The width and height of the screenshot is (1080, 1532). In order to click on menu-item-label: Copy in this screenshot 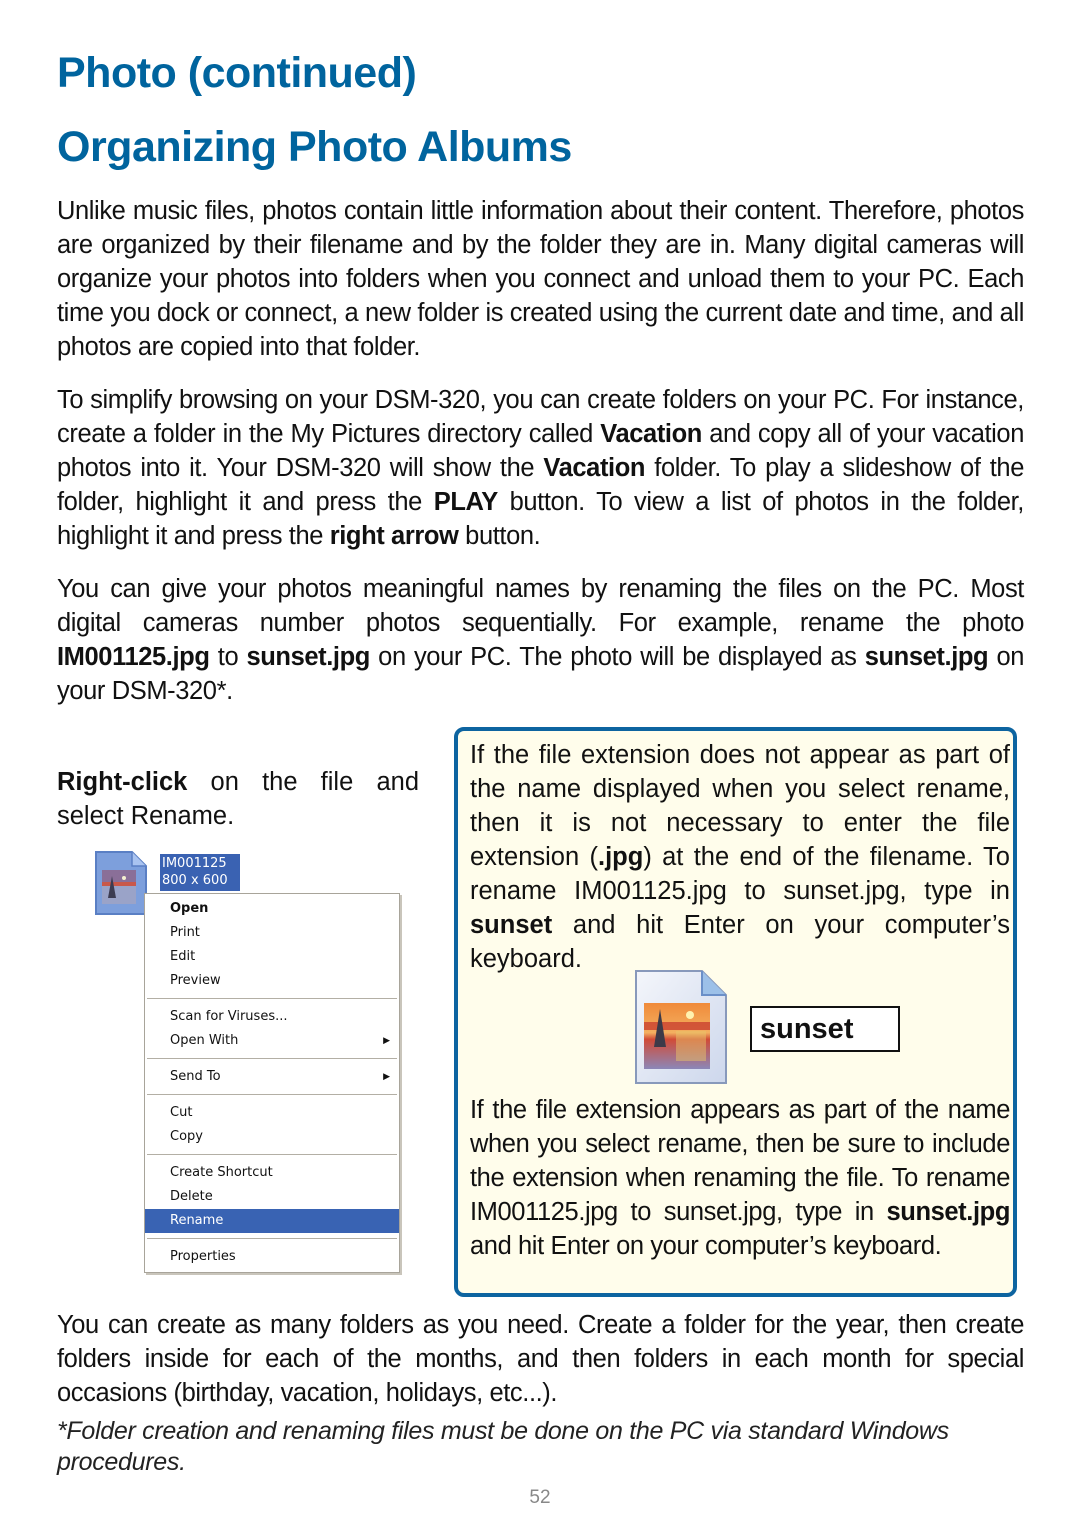, I will do `click(186, 1136)`.